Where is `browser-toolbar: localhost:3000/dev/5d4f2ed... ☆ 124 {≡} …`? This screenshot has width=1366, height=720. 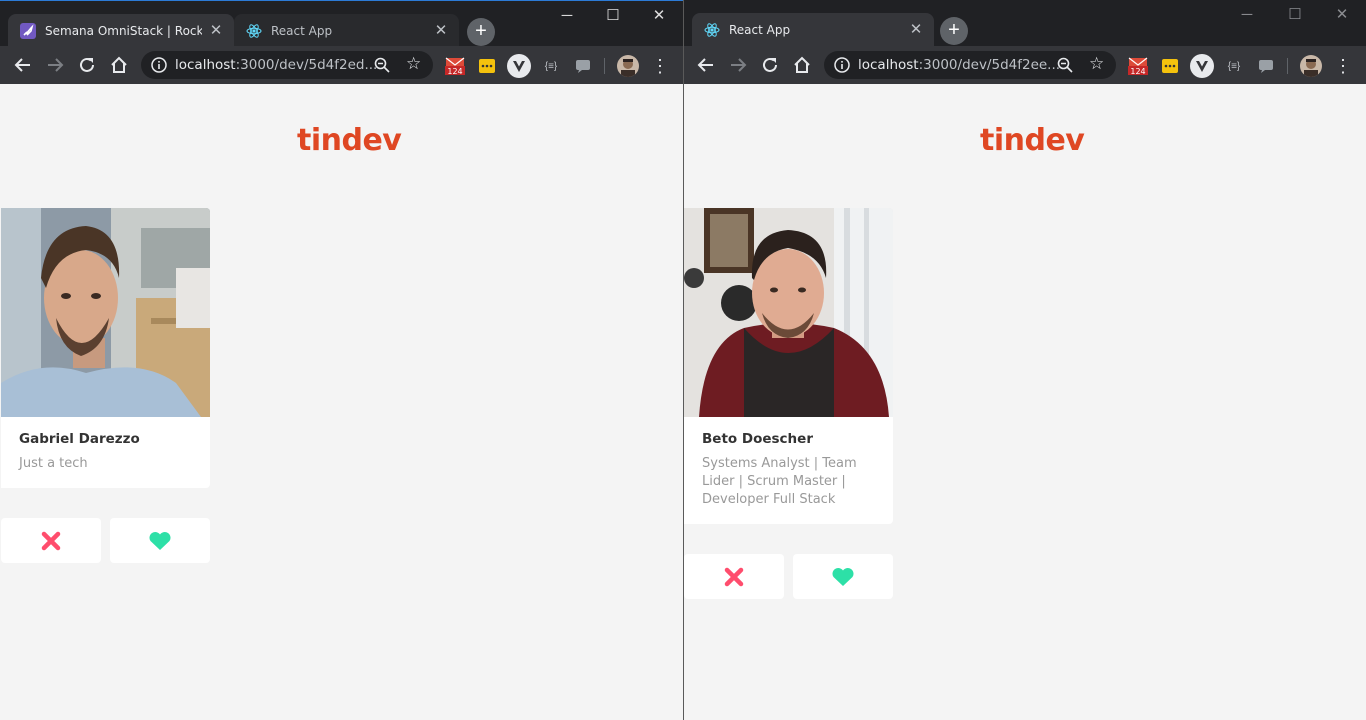
browser-toolbar: localhost:3000/dev/5d4f2ed... ☆ 124 {≡} … is located at coordinates (341, 65).